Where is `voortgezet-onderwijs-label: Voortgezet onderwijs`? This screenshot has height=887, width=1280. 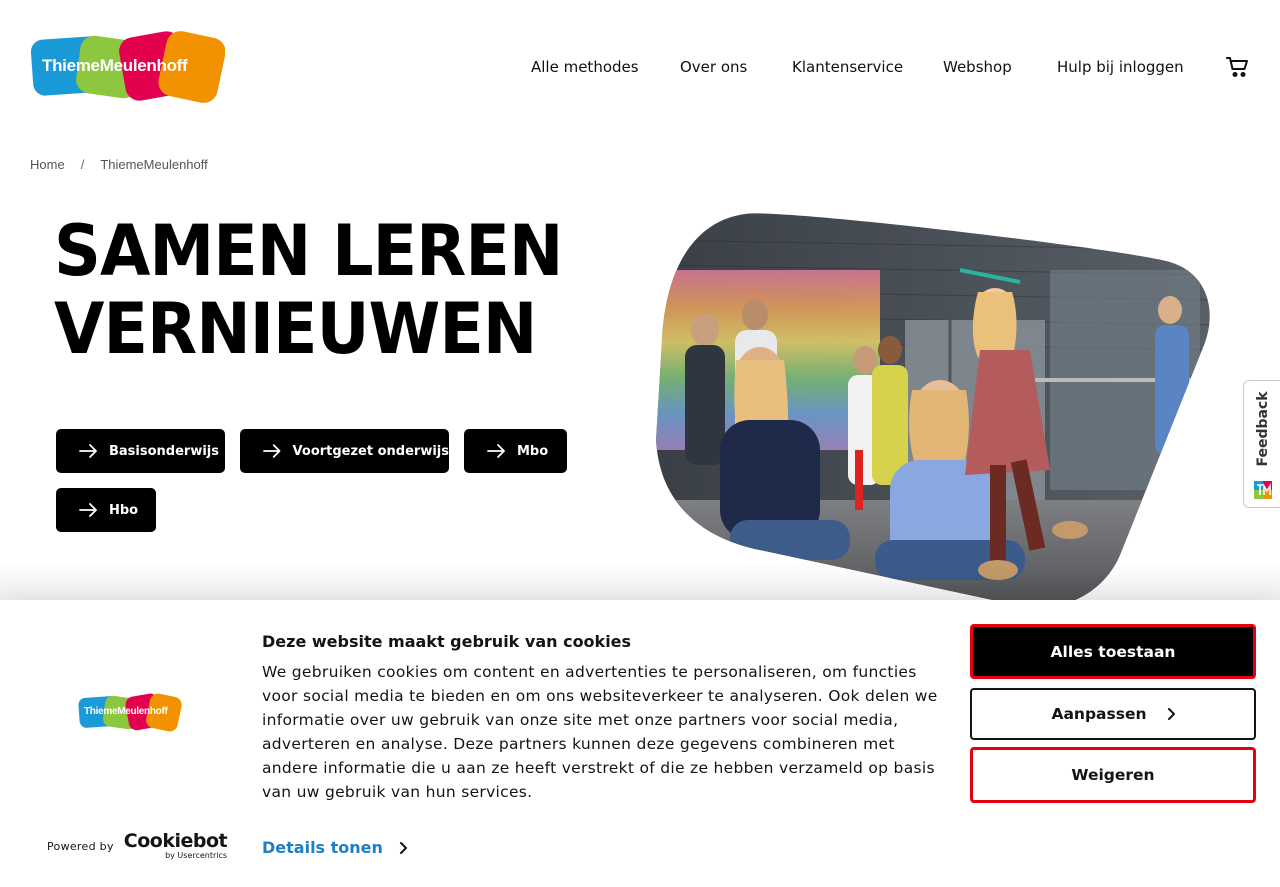
voortgezet-onderwijs-label: Voortgezet onderwijs is located at coordinates (370, 451).